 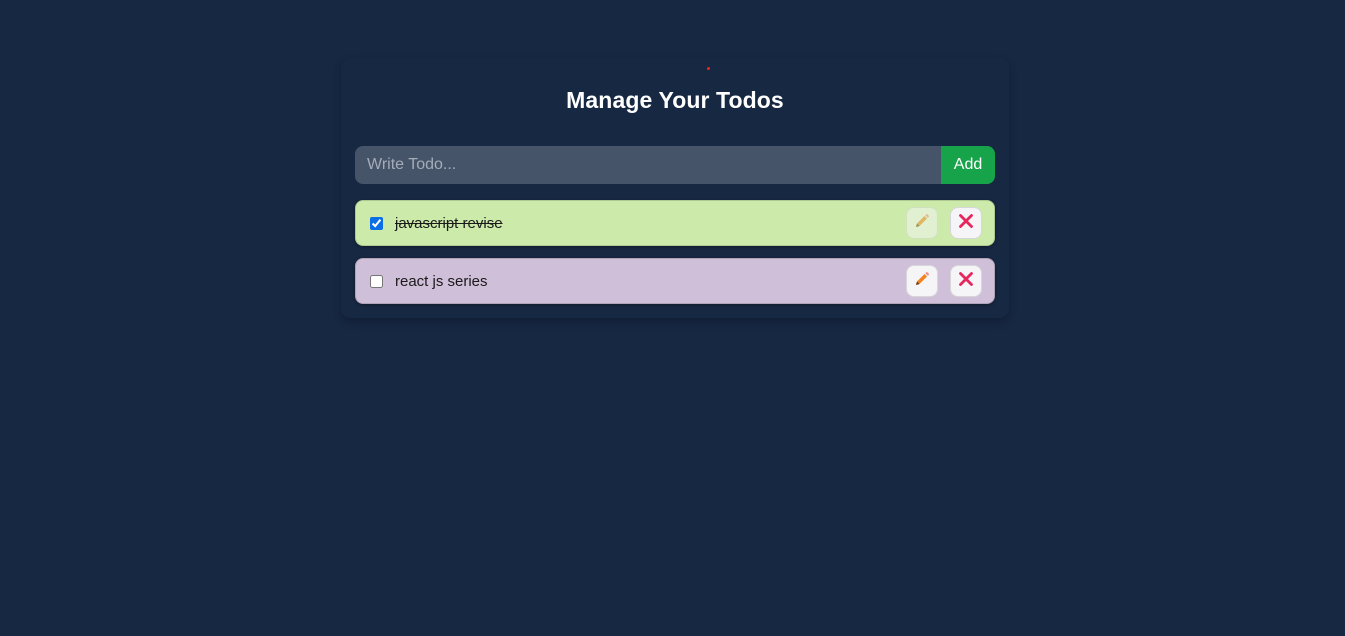 What do you see at coordinates (708, 68) in the screenshot?
I see `red-dot` at bounding box center [708, 68].